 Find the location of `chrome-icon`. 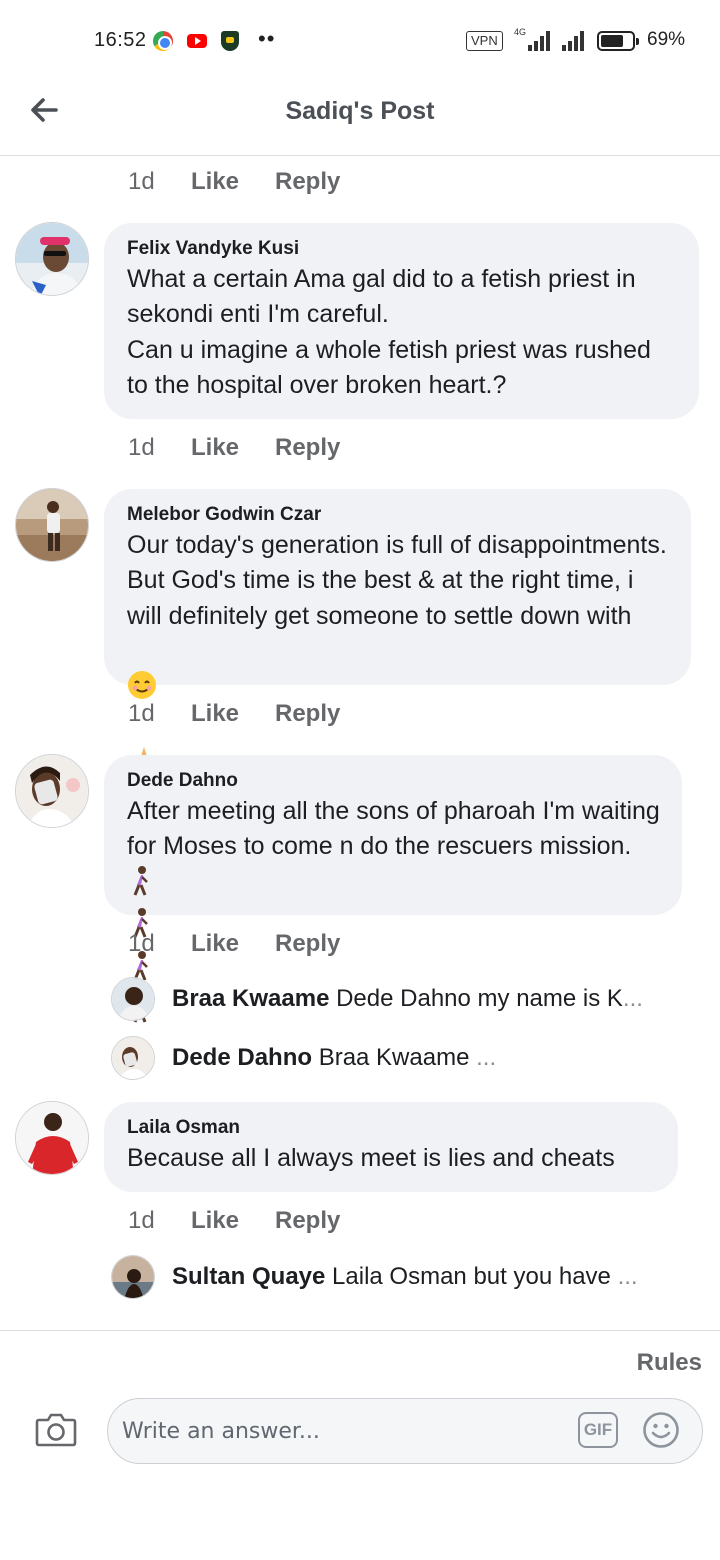

chrome-icon is located at coordinates (163, 41).